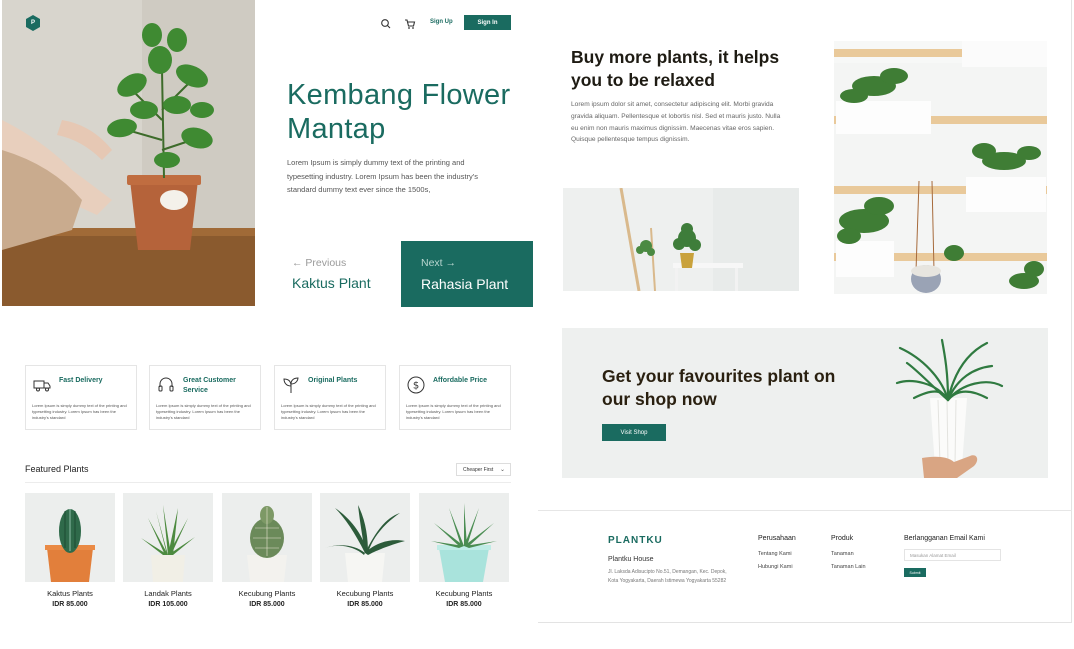 This screenshot has width=1074, height=649. I want to click on product-name: Kaktus Plants, so click(70, 593).